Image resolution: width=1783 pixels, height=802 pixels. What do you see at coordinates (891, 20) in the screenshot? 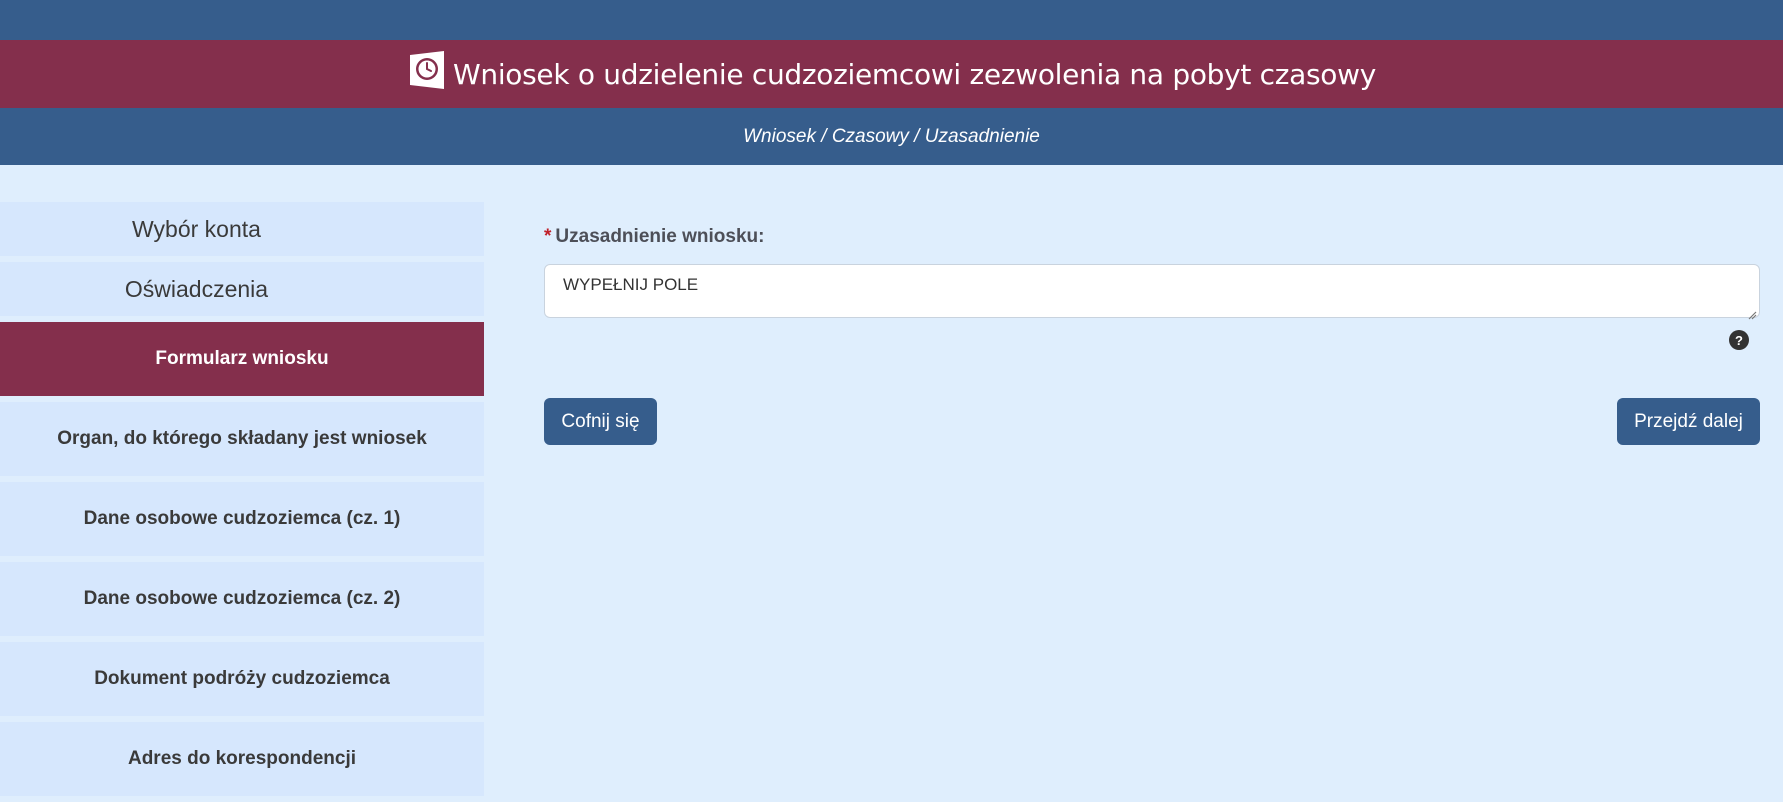
I see `top-bar` at bounding box center [891, 20].